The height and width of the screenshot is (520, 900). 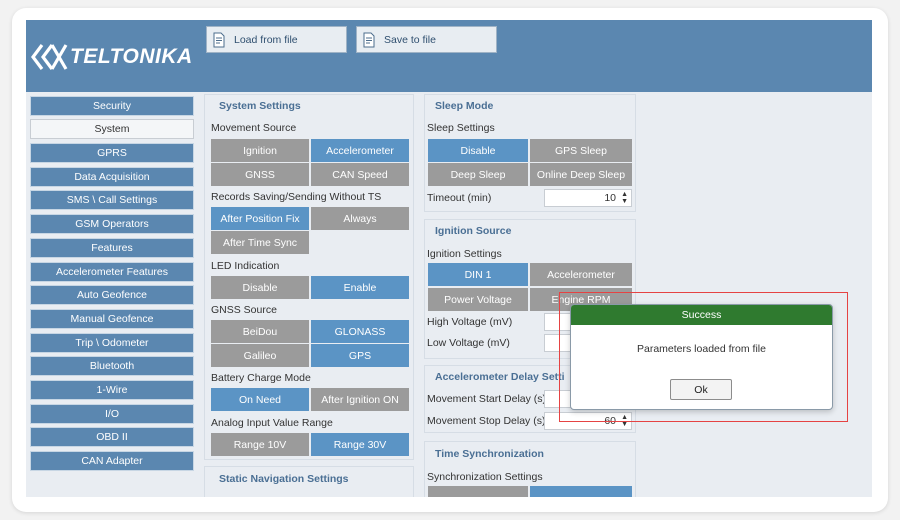 What do you see at coordinates (260, 242) in the screenshot?
I see `toggle-after-time-sync: After Time Sync` at bounding box center [260, 242].